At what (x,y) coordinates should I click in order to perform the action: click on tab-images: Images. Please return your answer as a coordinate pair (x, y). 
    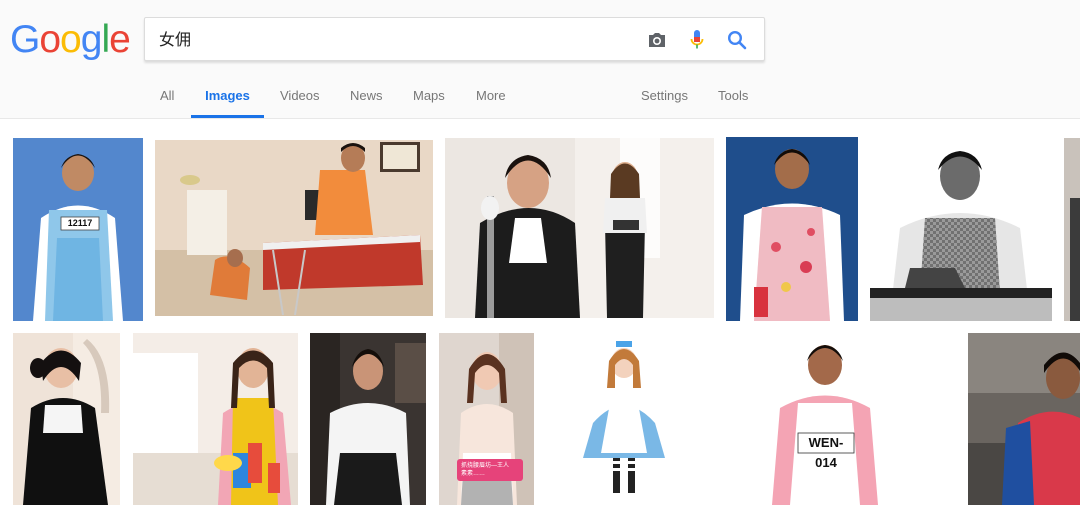
    Looking at the image, I should click on (227, 99).